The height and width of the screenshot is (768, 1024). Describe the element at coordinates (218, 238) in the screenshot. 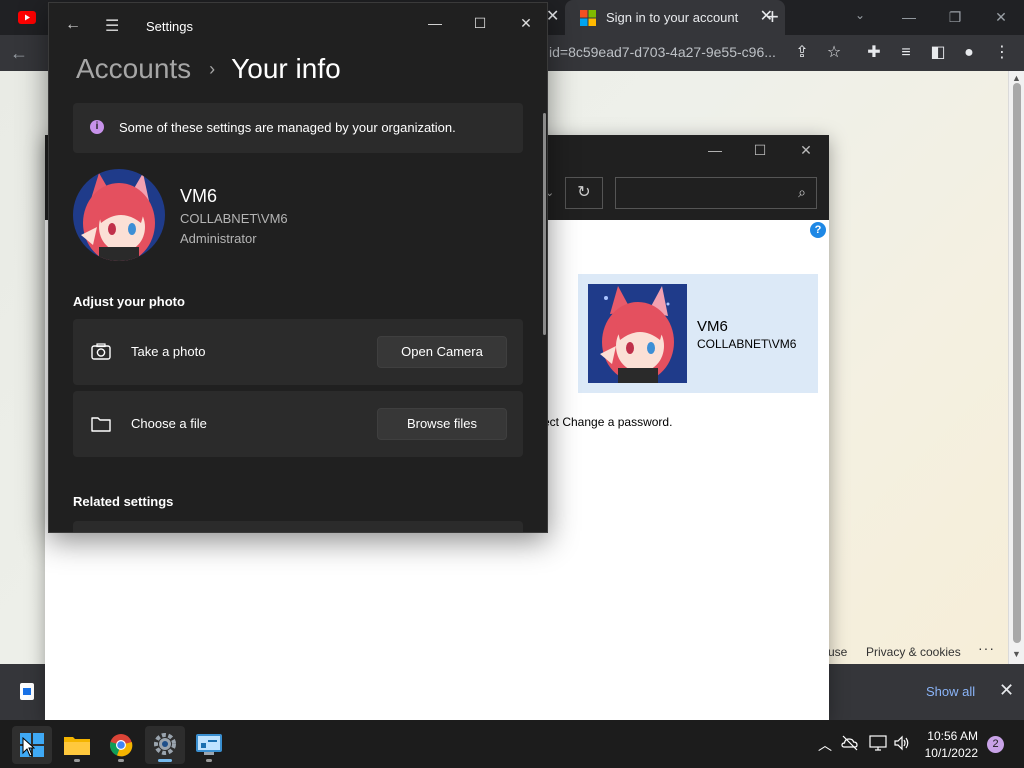

I see `user-role: Administrator` at that location.